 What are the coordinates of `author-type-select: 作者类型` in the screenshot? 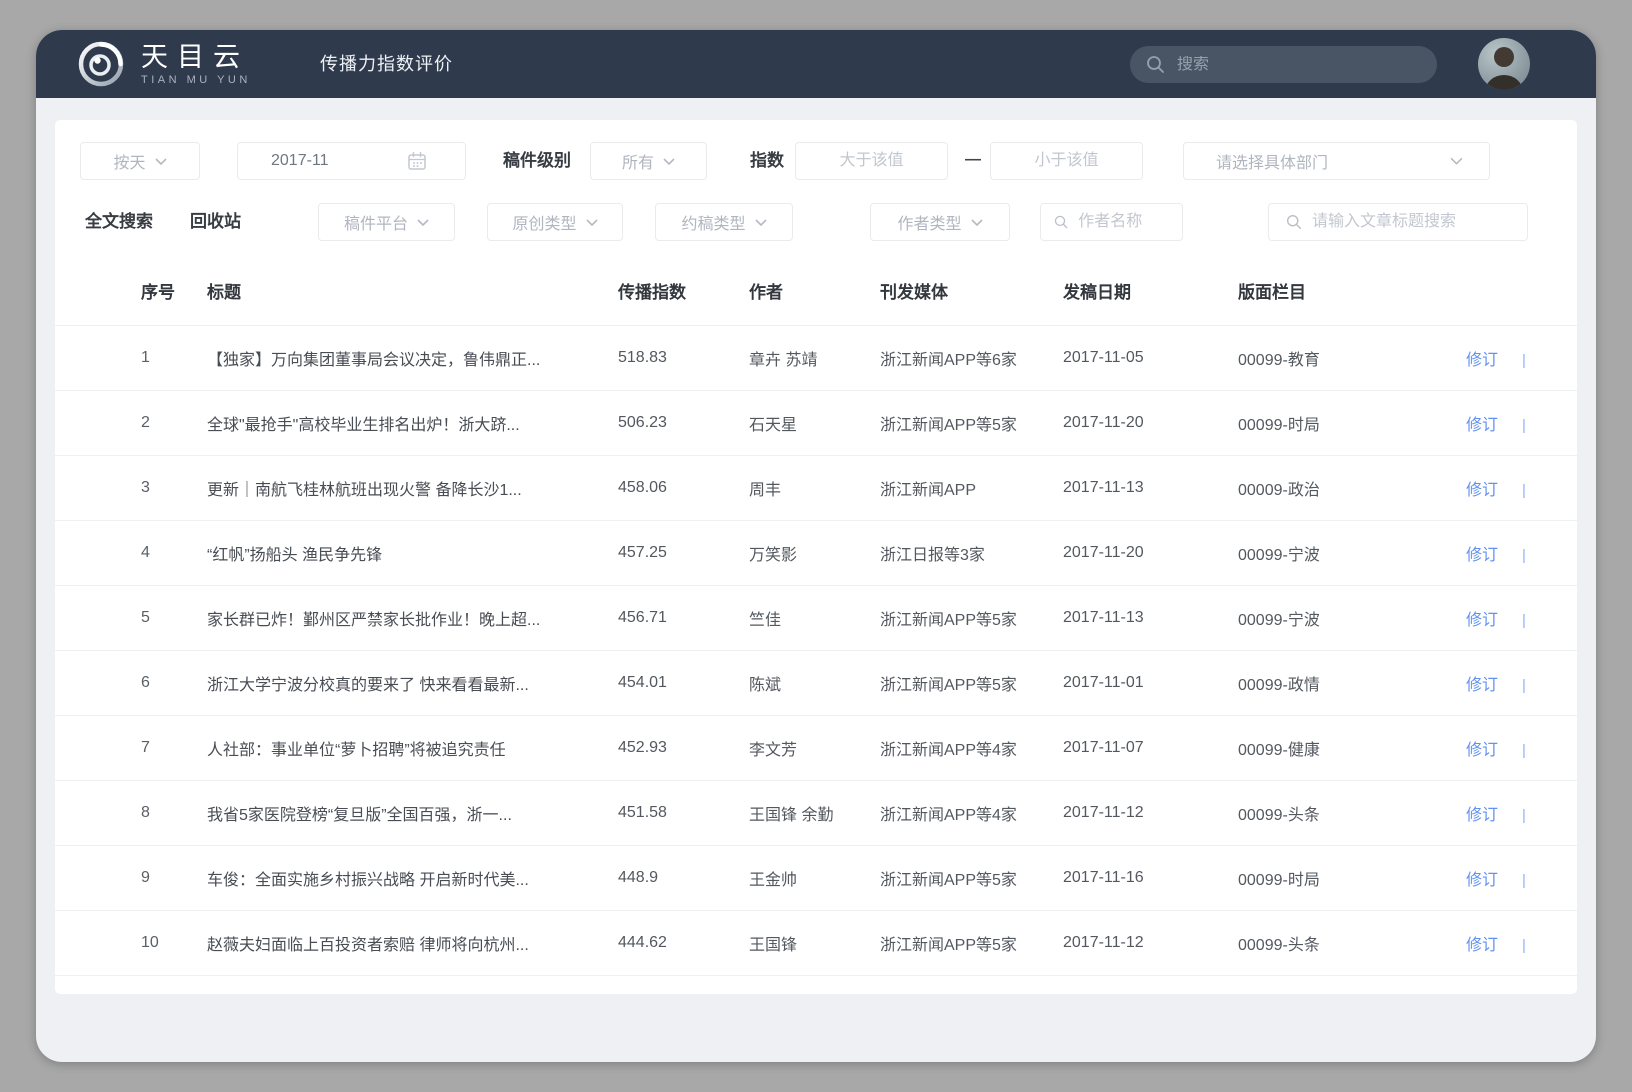 It's located at (940, 222).